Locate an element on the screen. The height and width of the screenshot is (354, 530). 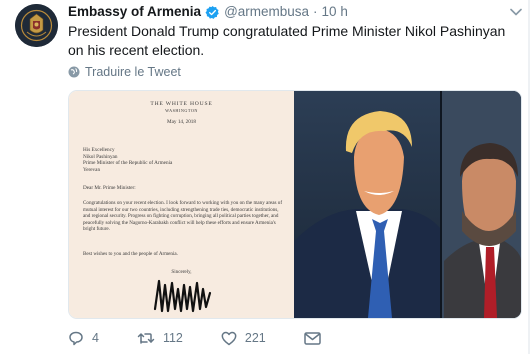
tweet-actions: 4 112 221 is located at coordinates (288, 338).